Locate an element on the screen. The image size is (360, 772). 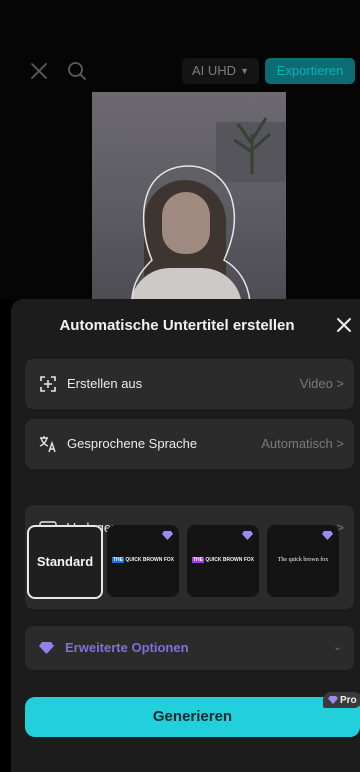
translate-icon is located at coordinates (47, 444).